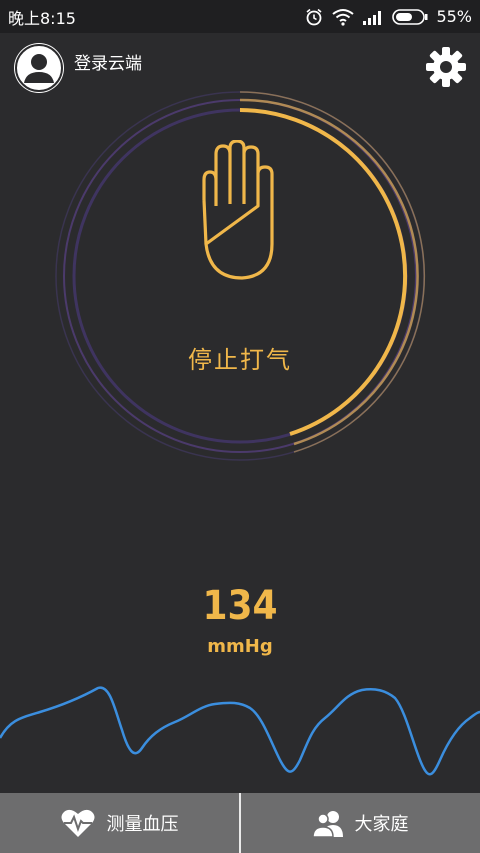 This screenshot has width=480, height=853. Describe the element at coordinates (327, 824) in the screenshot. I see `family-icon` at that location.